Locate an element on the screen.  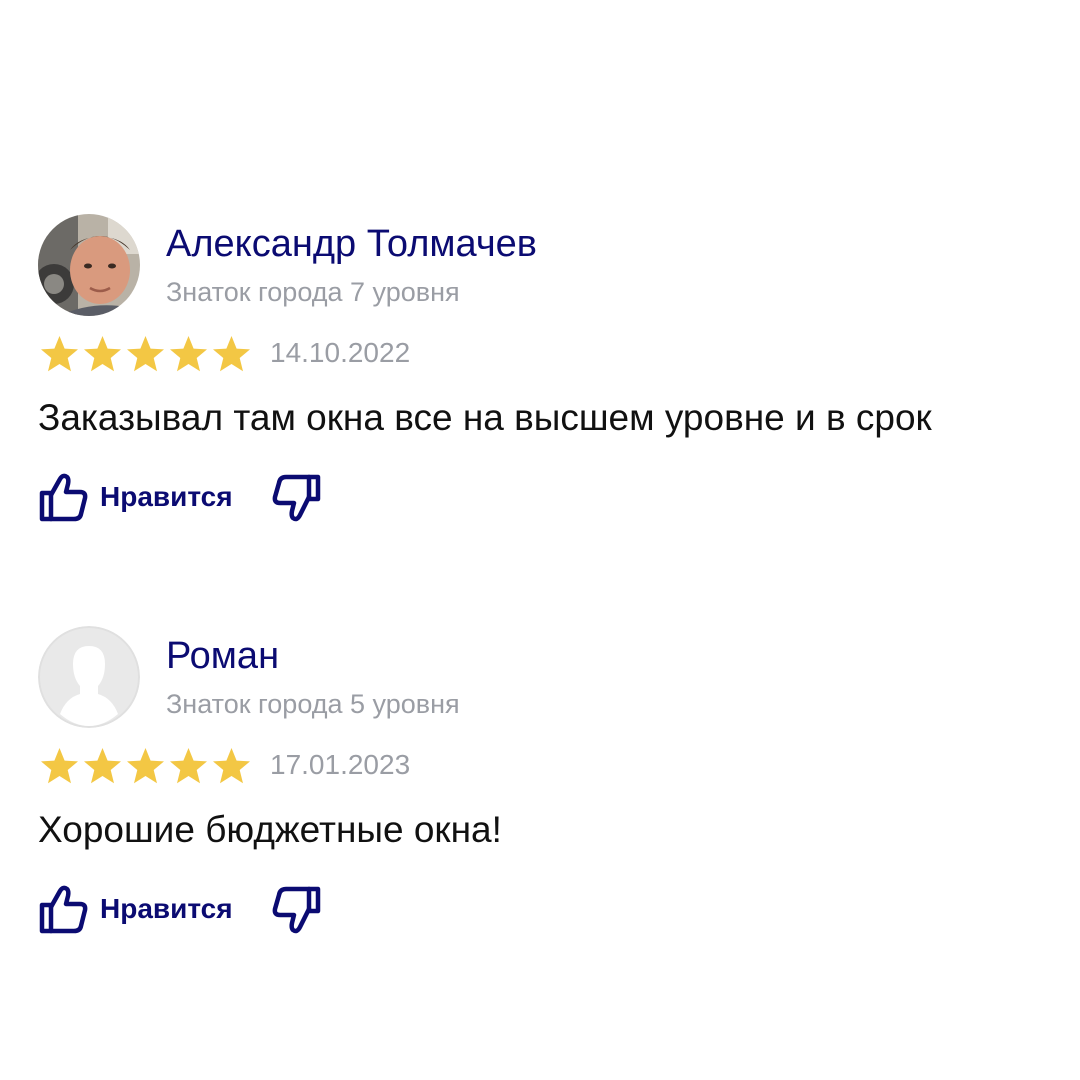
review-date: 14.10.2022 is located at coordinates (340, 352).